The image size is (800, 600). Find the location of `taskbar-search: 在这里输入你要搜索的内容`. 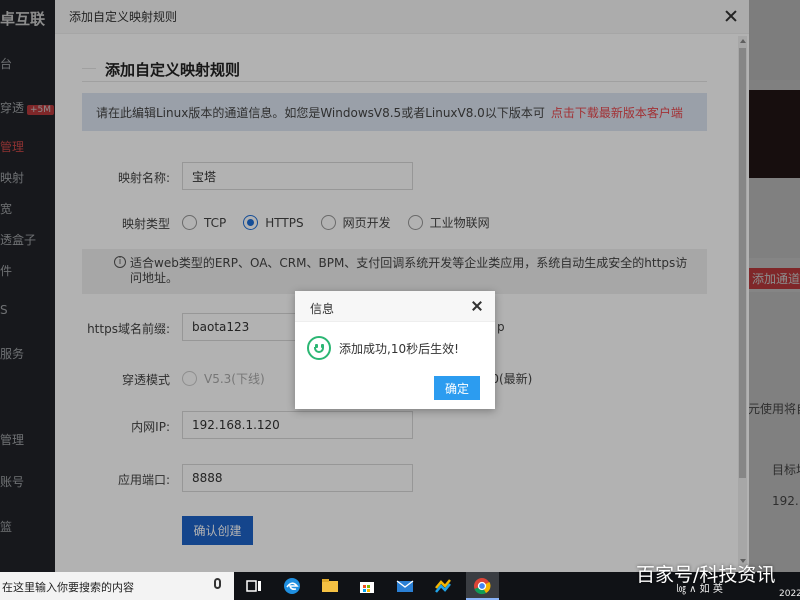

taskbar-search: 在这里输入你要搜索的内容 is located at coordinates (117, 586).